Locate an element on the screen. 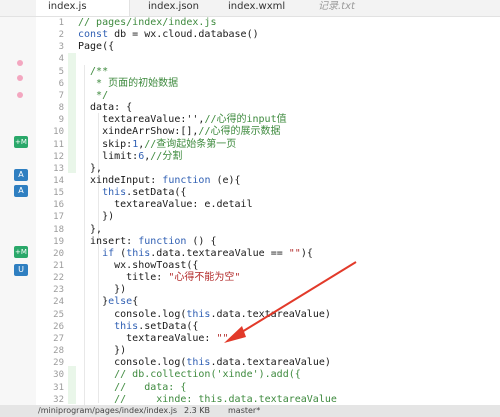  file-size: 2.3 KB is located at coordinates (197, 410).